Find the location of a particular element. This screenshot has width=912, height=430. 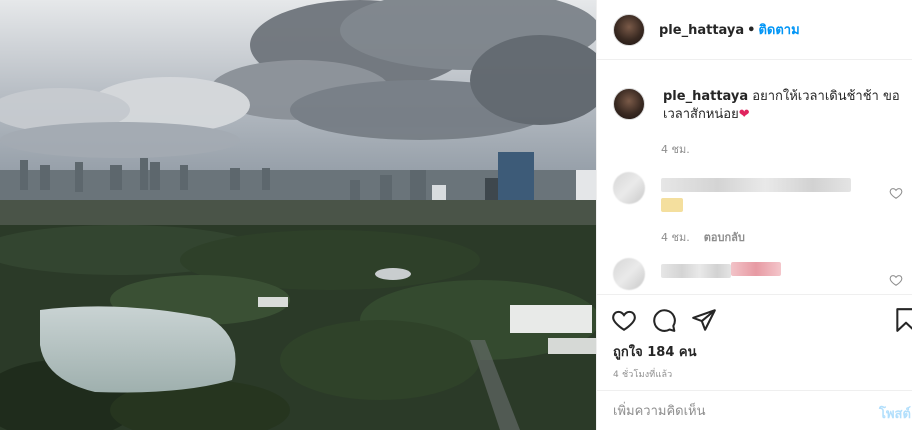

pavilion is located at coordinates (393, 274).